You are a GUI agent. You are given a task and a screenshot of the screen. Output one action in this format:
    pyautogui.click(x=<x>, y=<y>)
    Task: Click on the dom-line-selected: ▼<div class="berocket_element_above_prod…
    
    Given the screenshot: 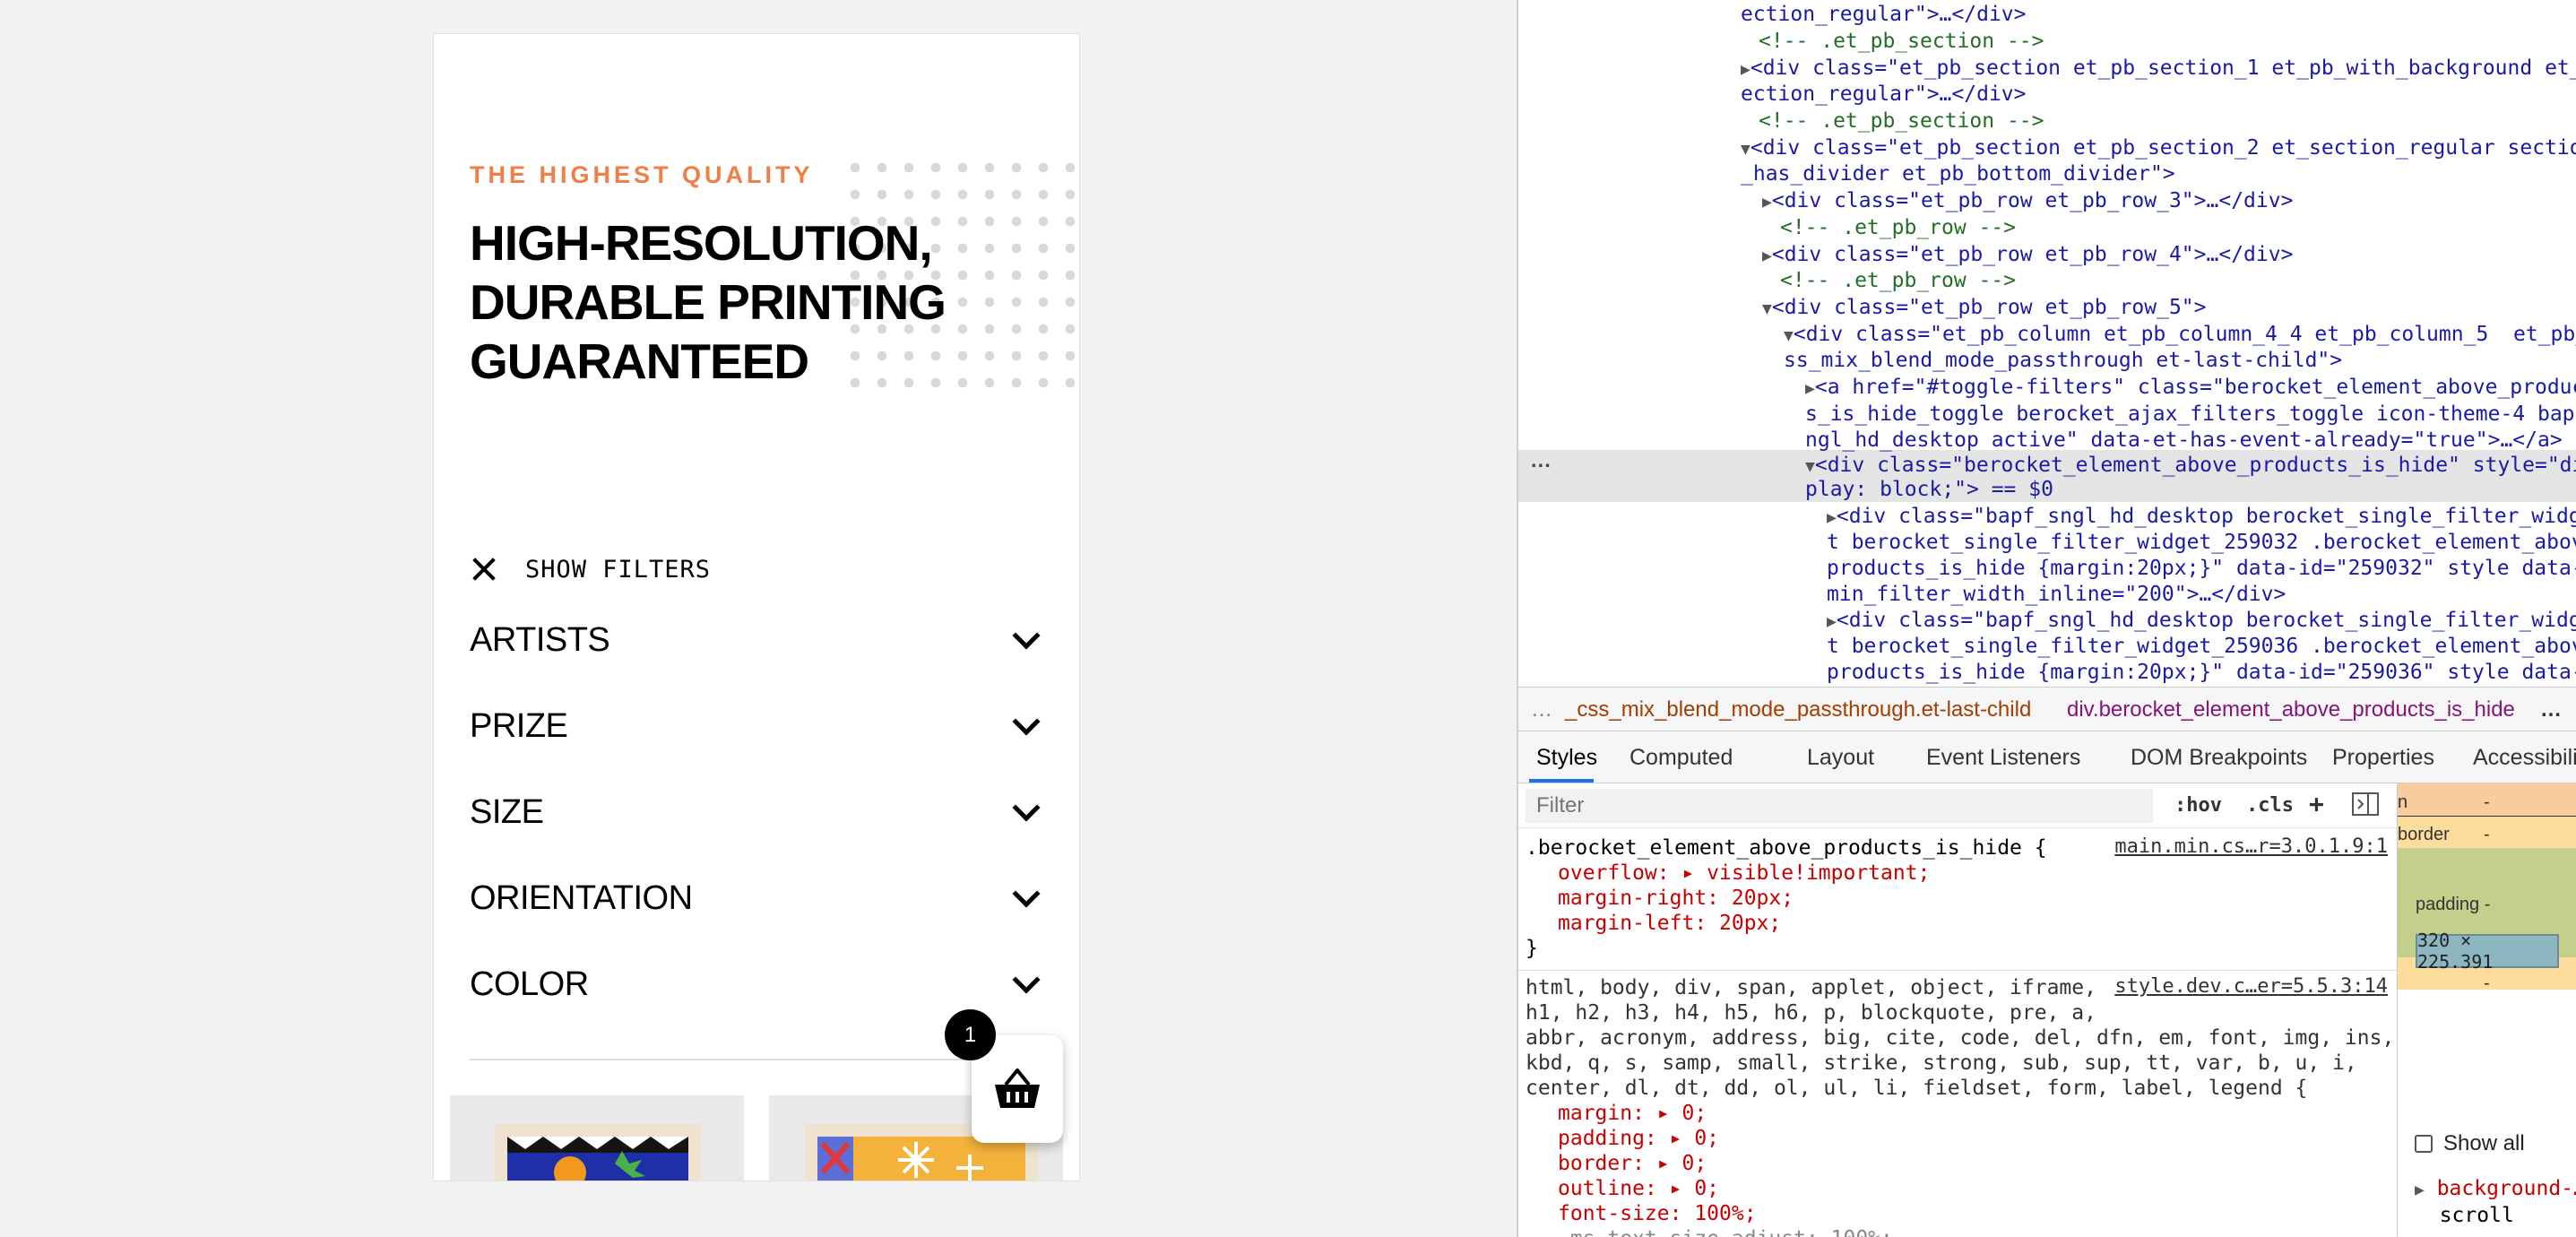 What is the action you would take?
    pyautogui.click(x=2190, y=466)
    